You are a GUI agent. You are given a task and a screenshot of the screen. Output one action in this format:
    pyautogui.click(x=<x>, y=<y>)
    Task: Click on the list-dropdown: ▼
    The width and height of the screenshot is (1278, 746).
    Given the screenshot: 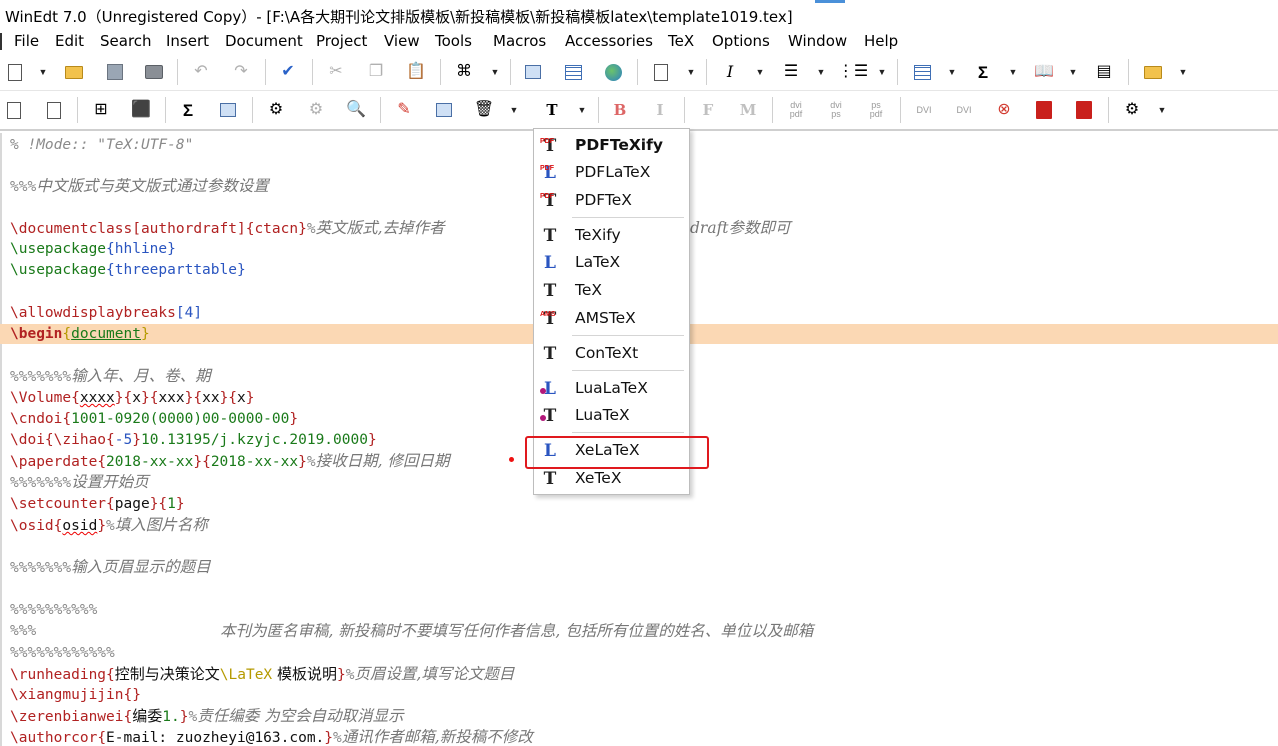 What is the action you would take?
    pyautogui.click(x=882, y=72)
    